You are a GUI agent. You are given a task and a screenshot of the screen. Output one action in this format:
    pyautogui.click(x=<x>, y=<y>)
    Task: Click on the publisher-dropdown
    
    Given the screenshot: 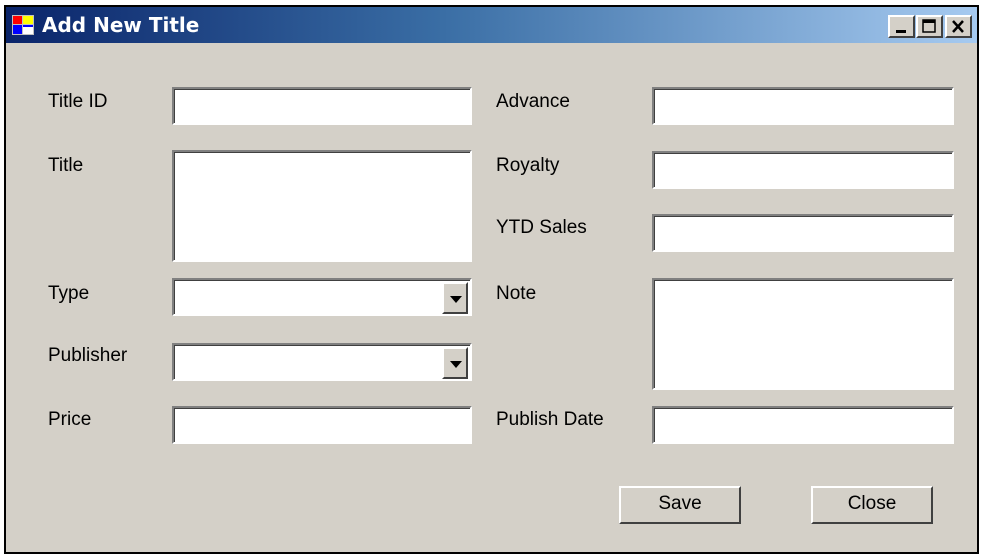 What is the action you would take?
    pyautogui.click(x=322, y=362)
    